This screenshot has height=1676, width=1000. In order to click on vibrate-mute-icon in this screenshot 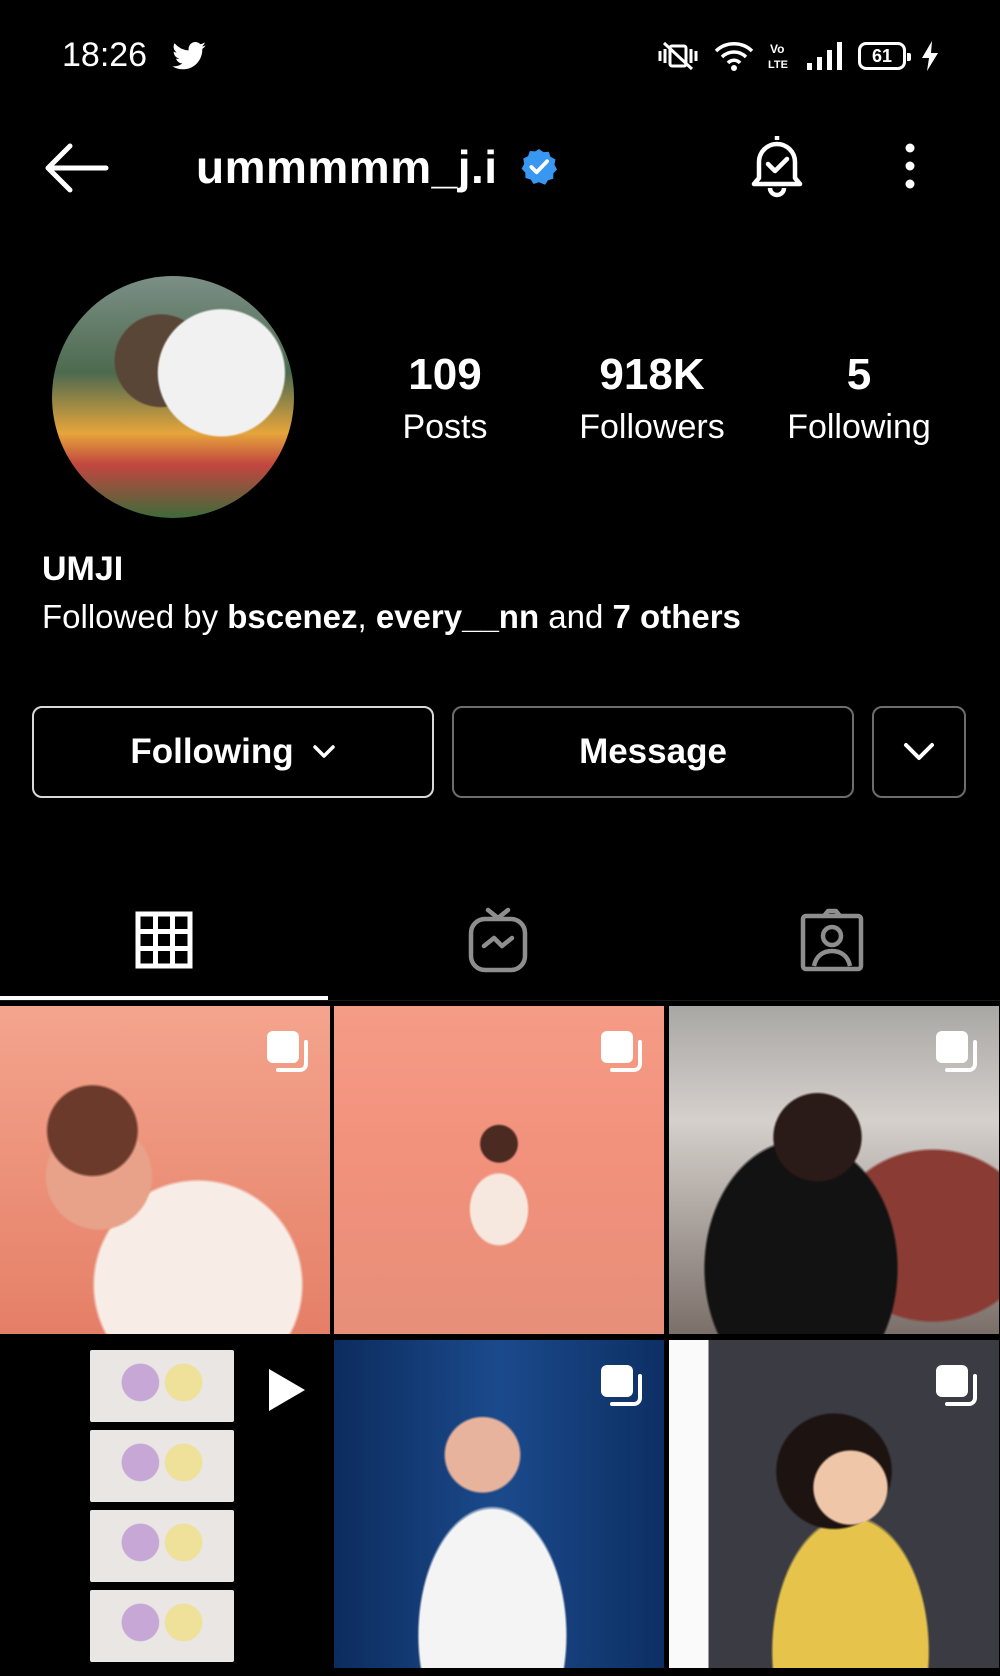, I will do `click(678, 56)`.